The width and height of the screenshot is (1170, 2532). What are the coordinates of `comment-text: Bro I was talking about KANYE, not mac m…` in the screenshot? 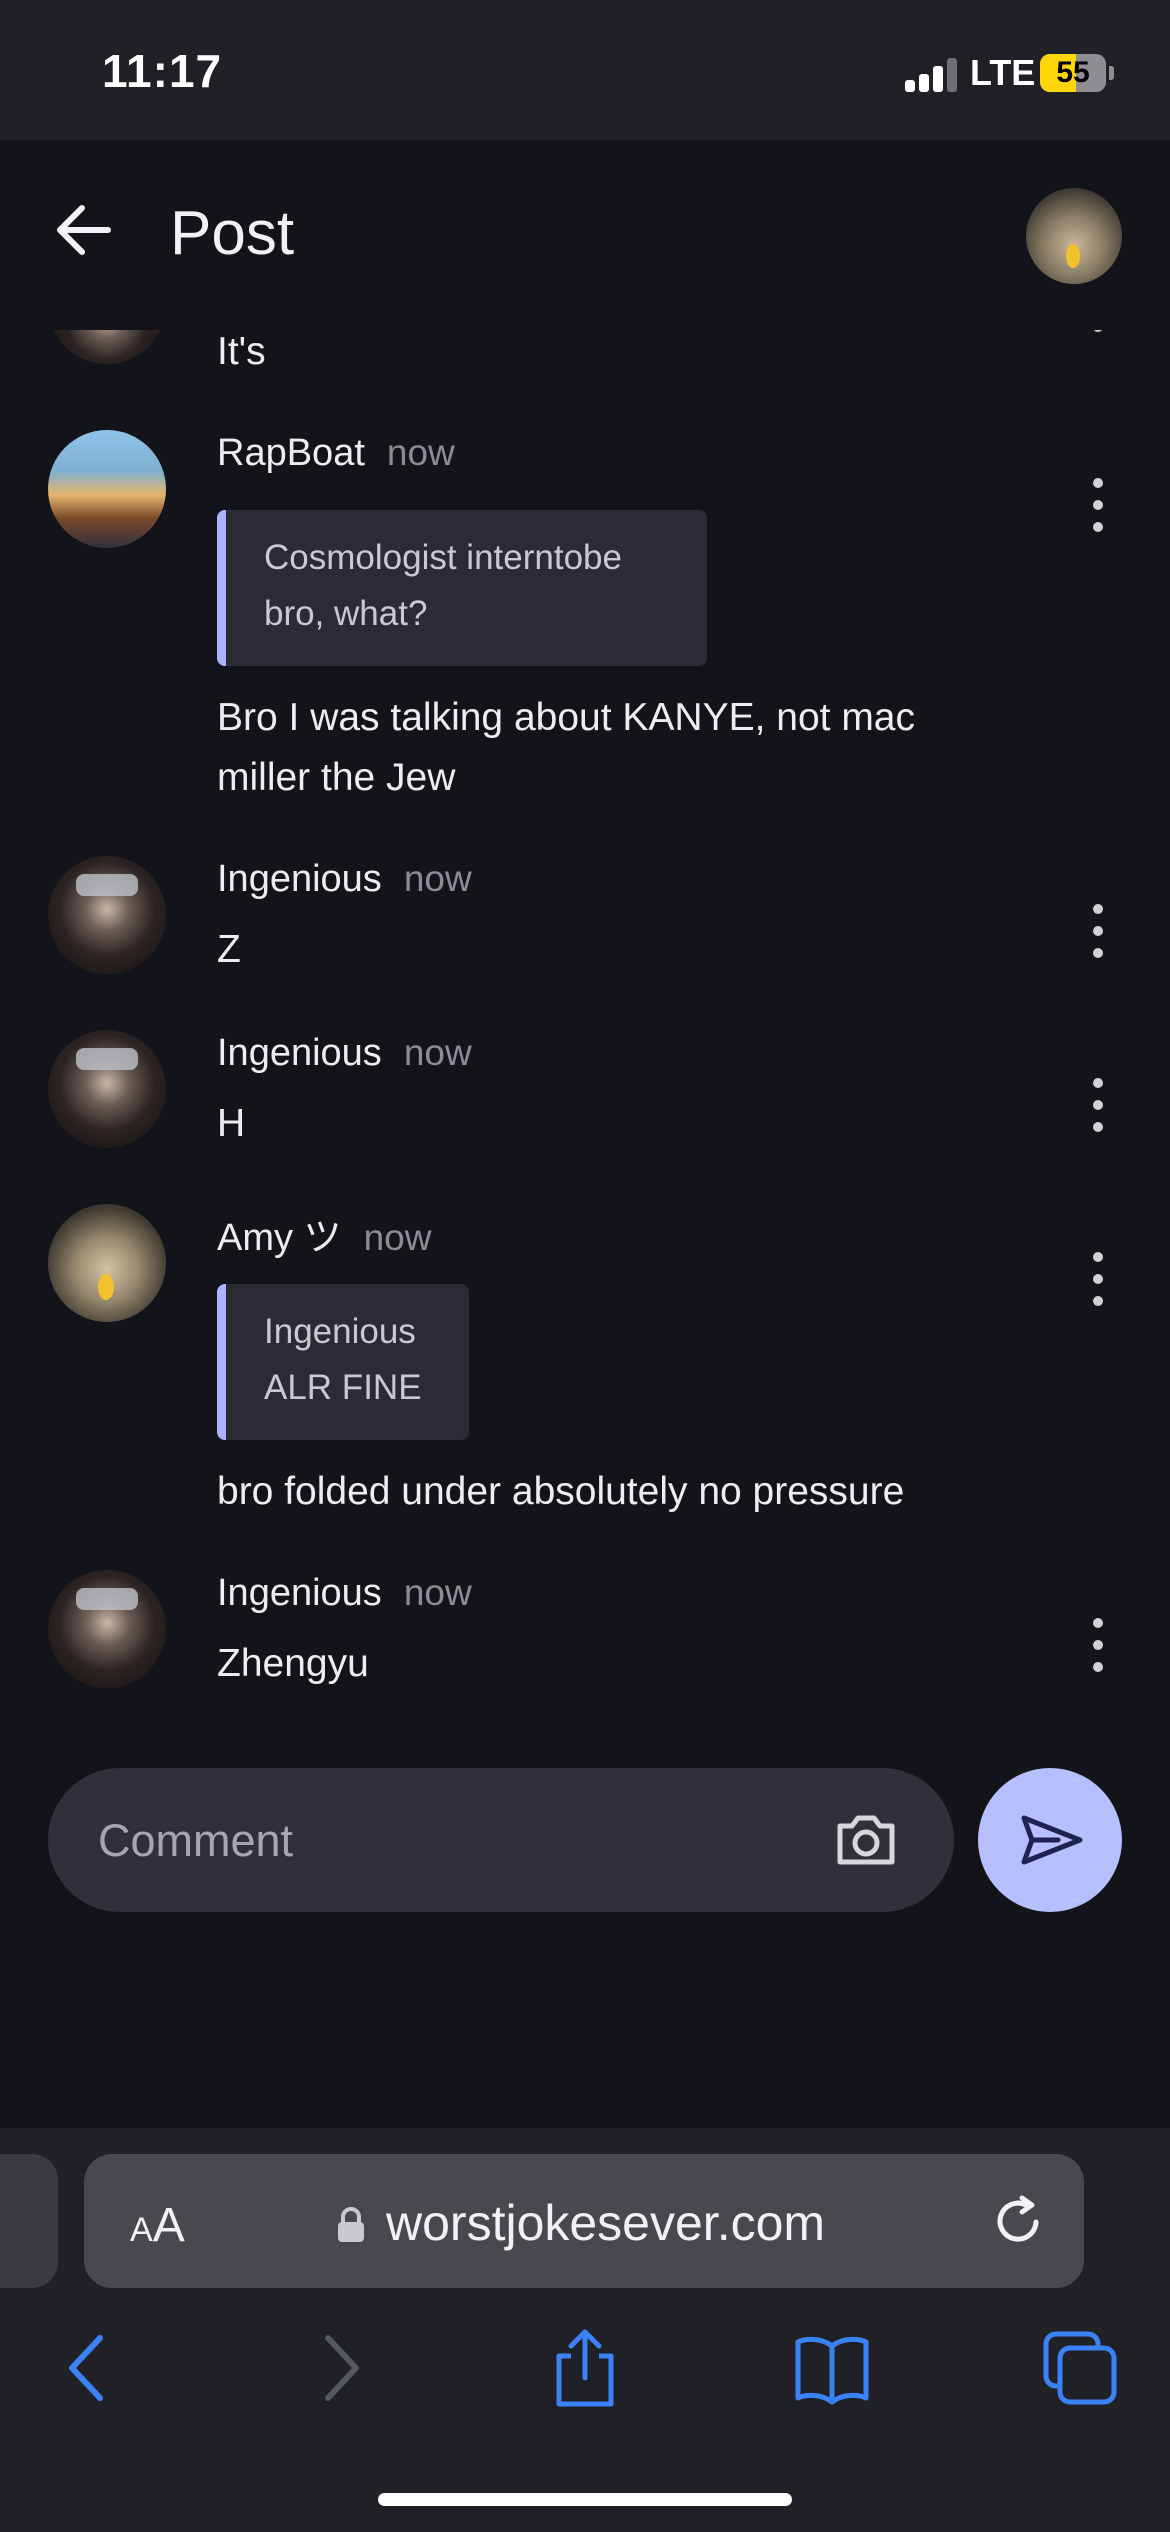 It's located at (566, 748).